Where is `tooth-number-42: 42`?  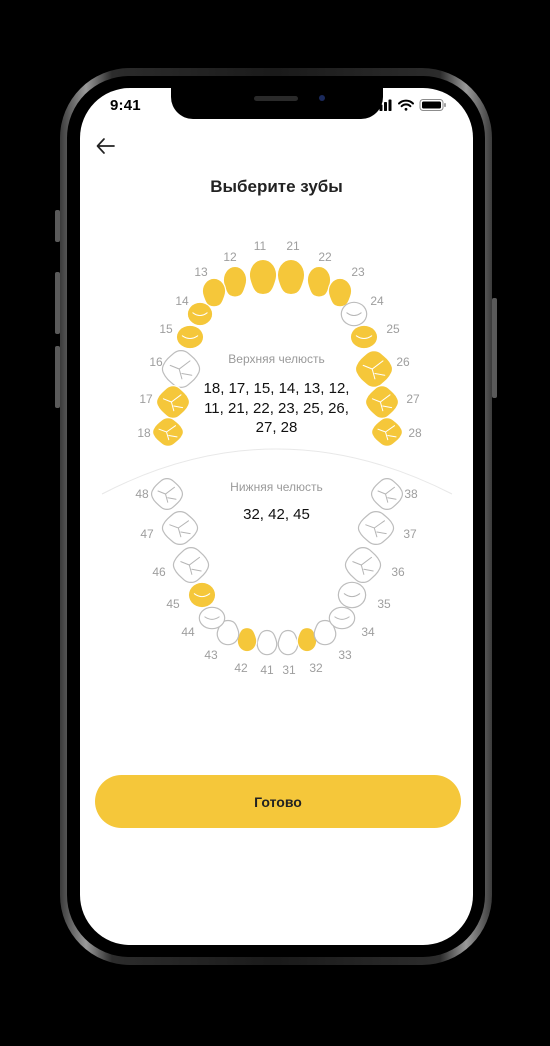
tooth-number-42: 42 is located at coordinates (241, 668).